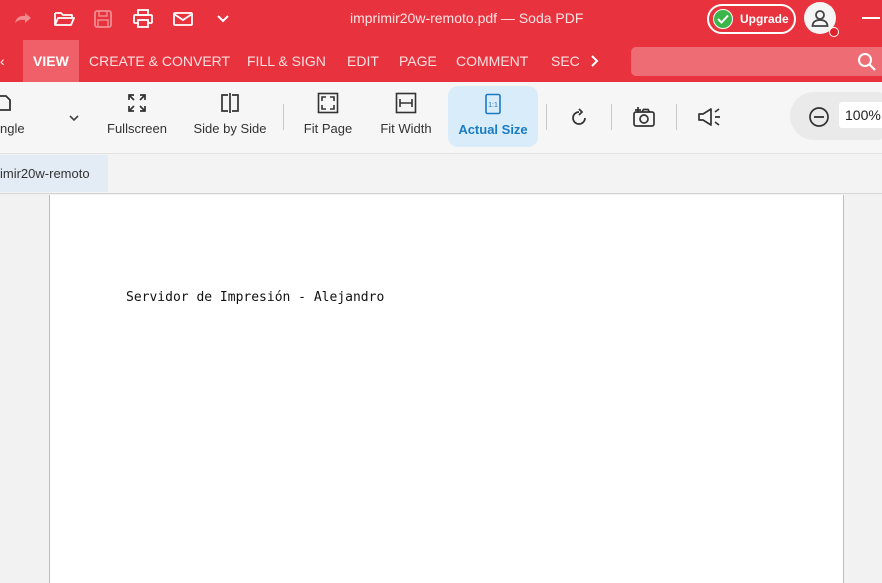  I want to click on notification-dot, so click(834, 32).